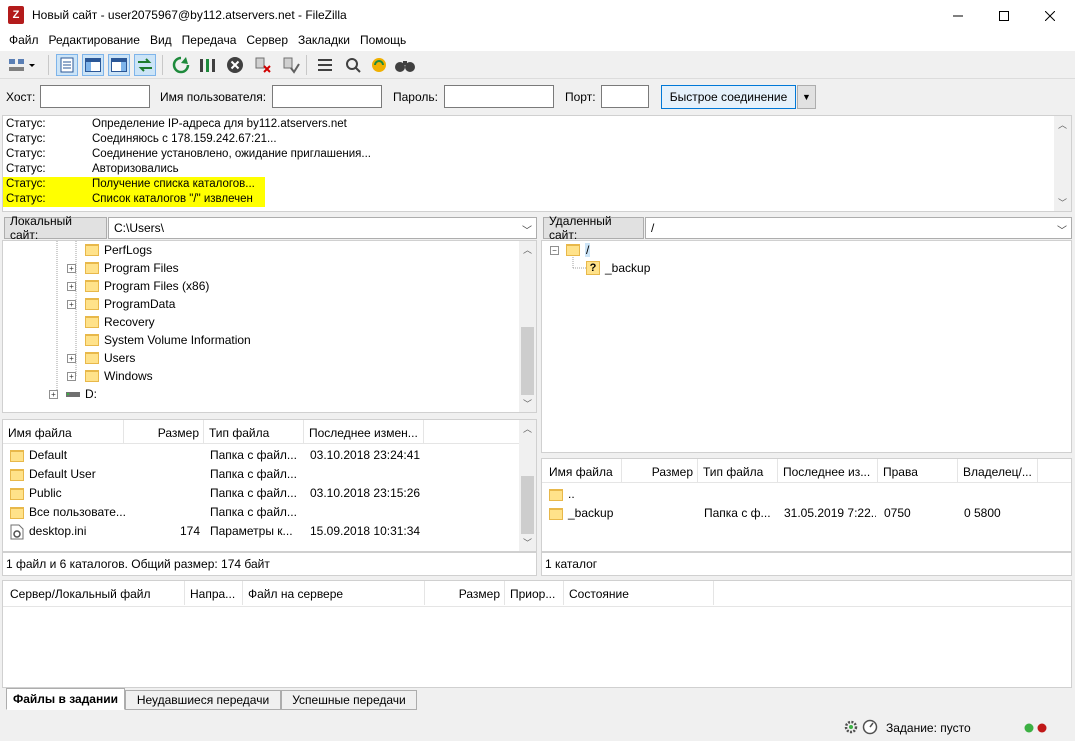 Image resolution: width=1075 pixels, height=741 pixels. What do you see at coordinates (145, 65) in the screenshot?
I see `toggle-queue-button` at bounding box center [145, 65].